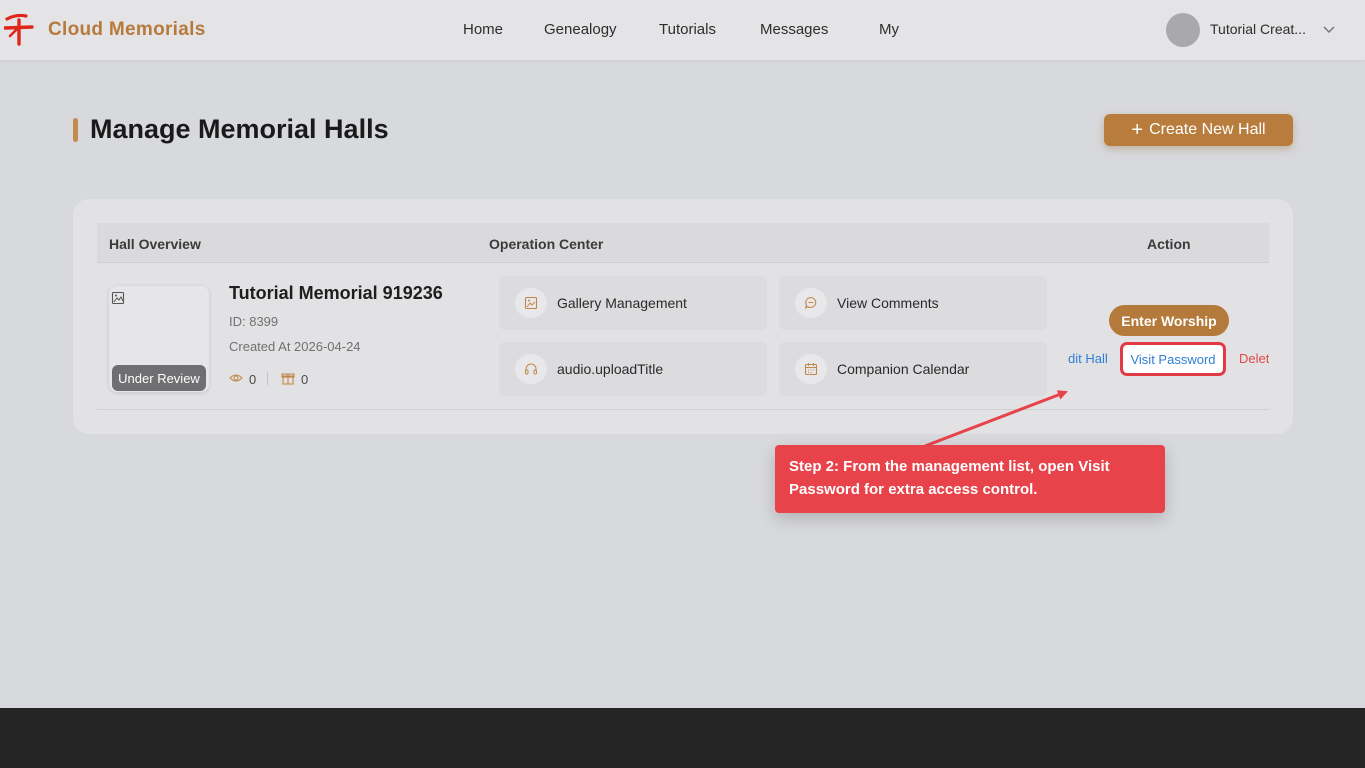 This screenshot has width=1365, height=768. I want to click on eye-icon, so click(236, 378).